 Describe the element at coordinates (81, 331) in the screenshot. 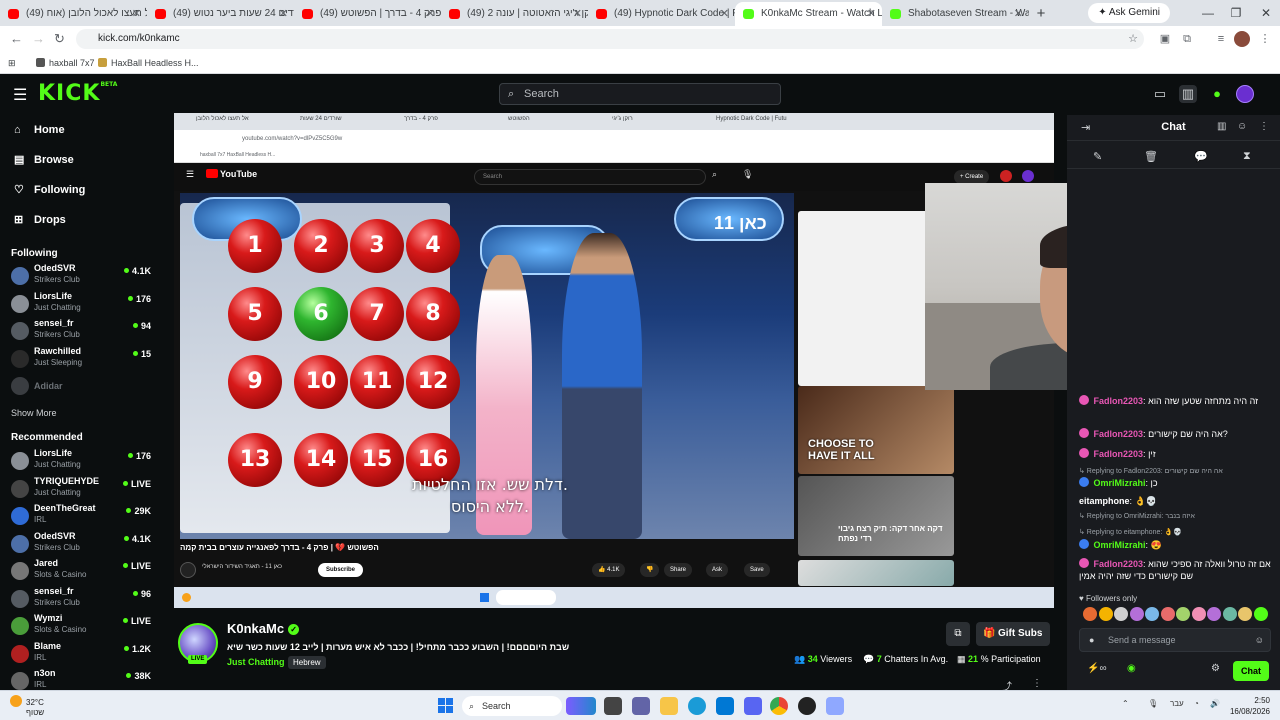

I see `sidebar-channel: sensei_fr Strikers Club 94` at that location.